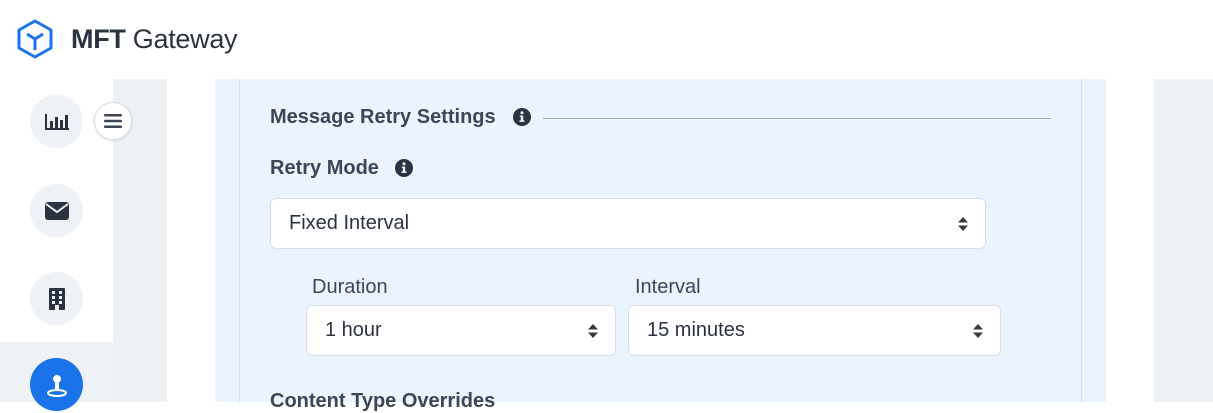 The image size is (1213, 413). I want to click on sidebar-item-organizations, so click(56, 298).